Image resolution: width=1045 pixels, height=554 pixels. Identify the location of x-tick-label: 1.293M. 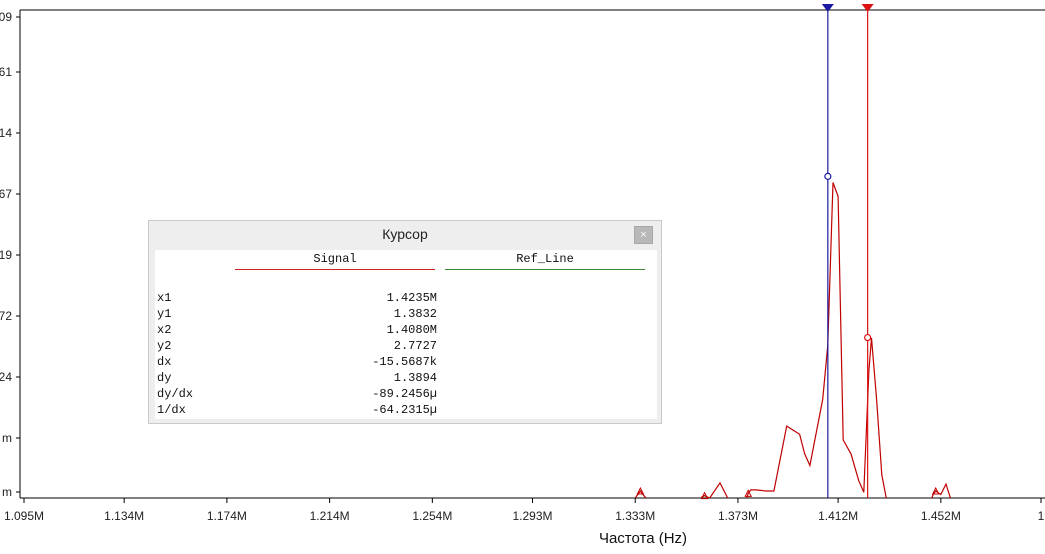
(532, 516).